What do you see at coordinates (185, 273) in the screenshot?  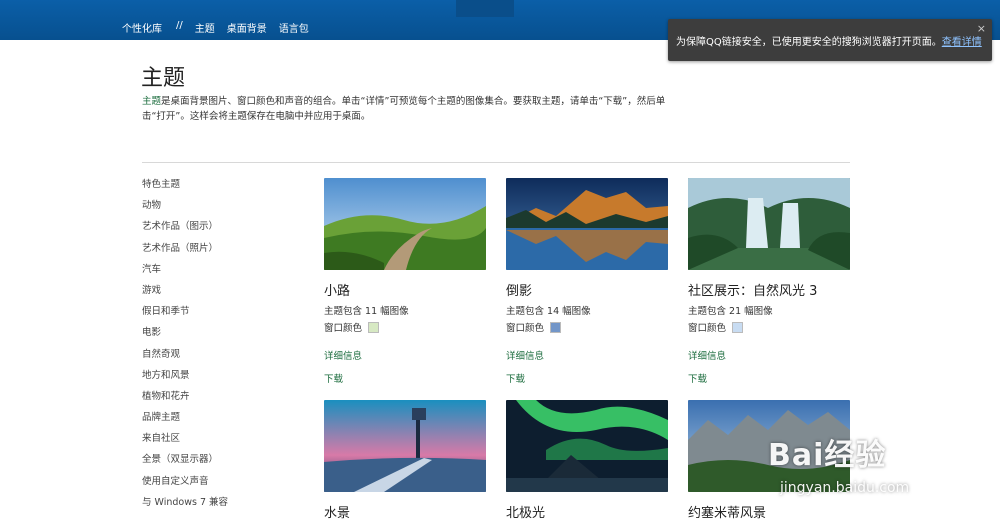 I see `sidebar-item-automotive: 汽车` at bounding box center [185, 273].